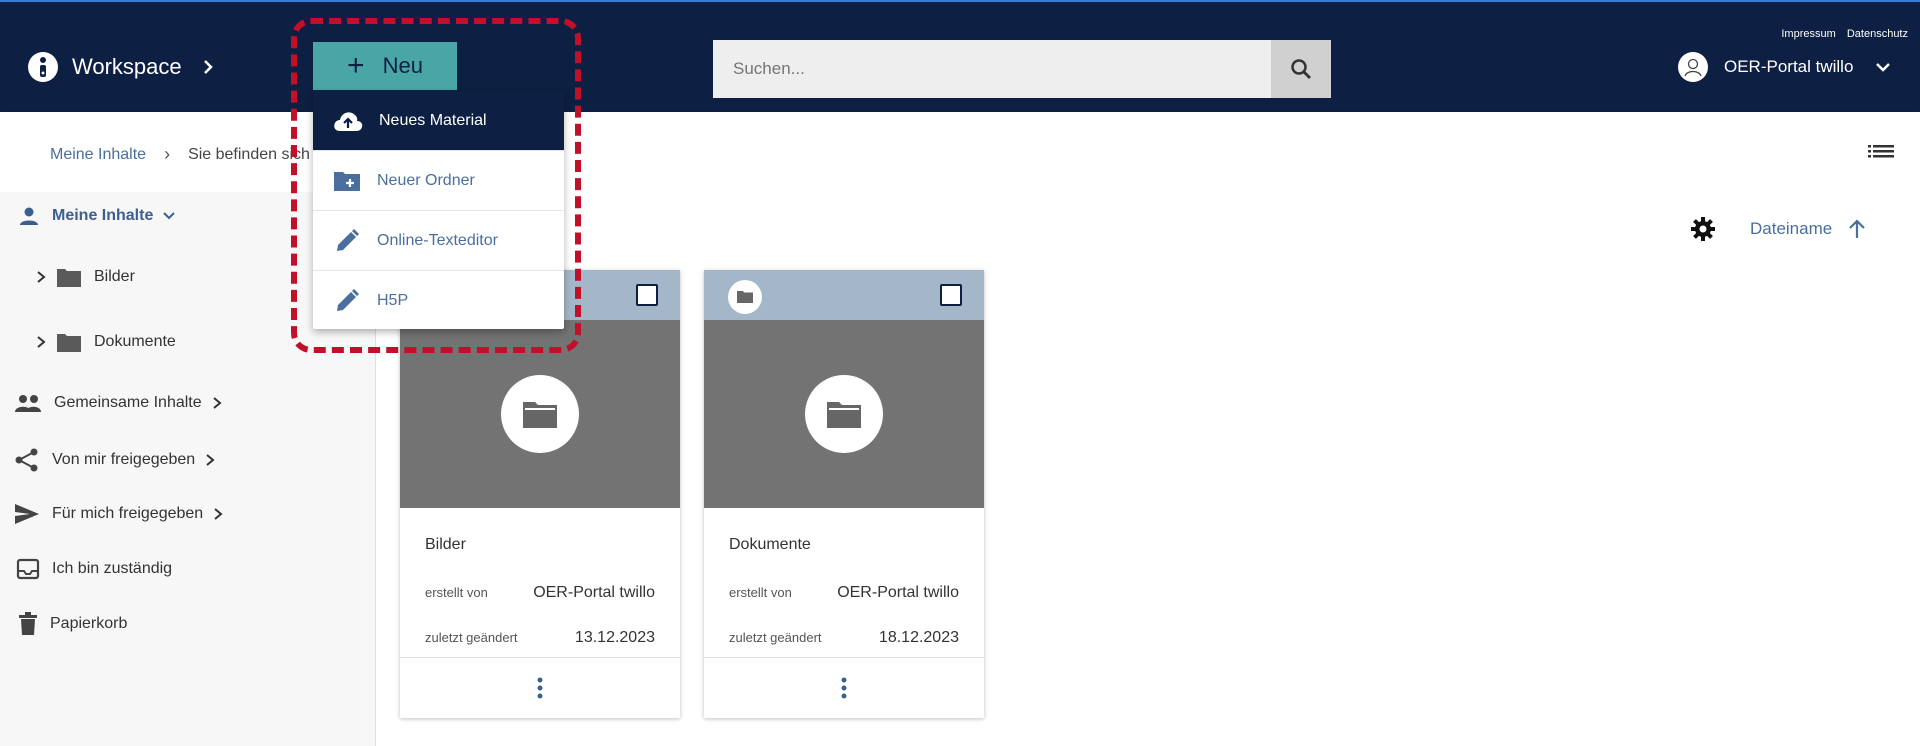 Image resolution: width=1920 pixels, height=746 pixels. What do you see at coordinates (27, 514) in the screenshot?
I see `send-icon` at bounding box center [27, 514].